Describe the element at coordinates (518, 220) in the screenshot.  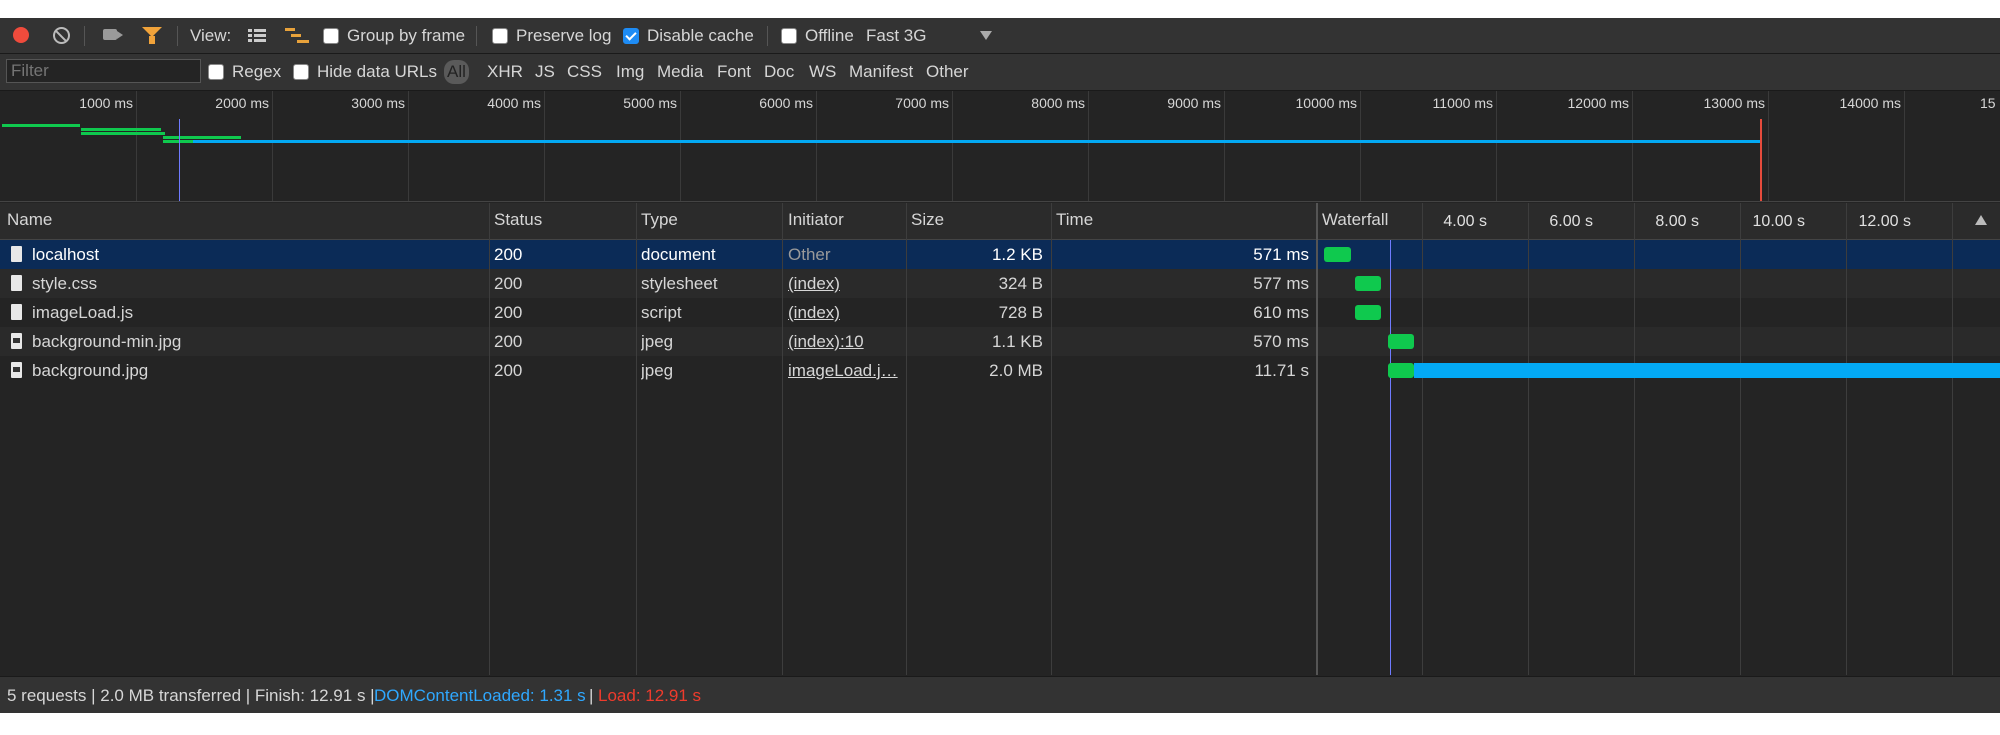
I see `column-header-status: Status` at that location.